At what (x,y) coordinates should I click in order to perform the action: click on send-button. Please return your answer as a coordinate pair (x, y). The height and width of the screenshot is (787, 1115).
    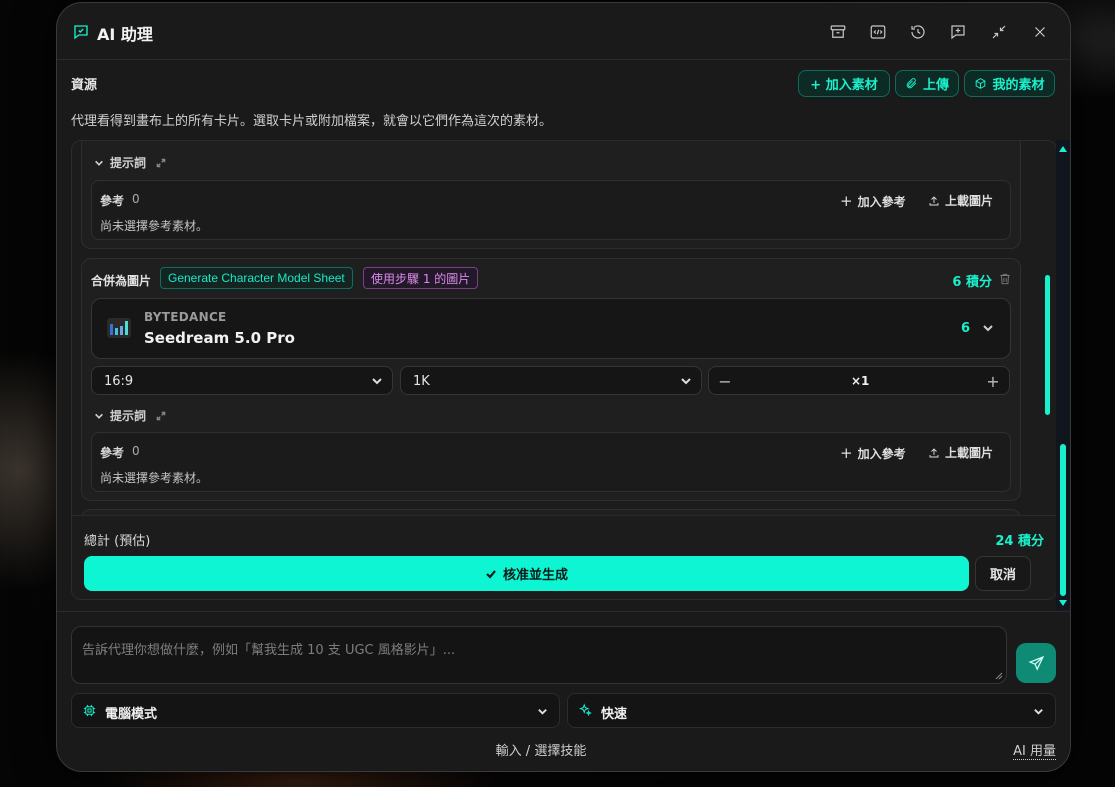
    Looking at the image, I should click on (1036, 663).